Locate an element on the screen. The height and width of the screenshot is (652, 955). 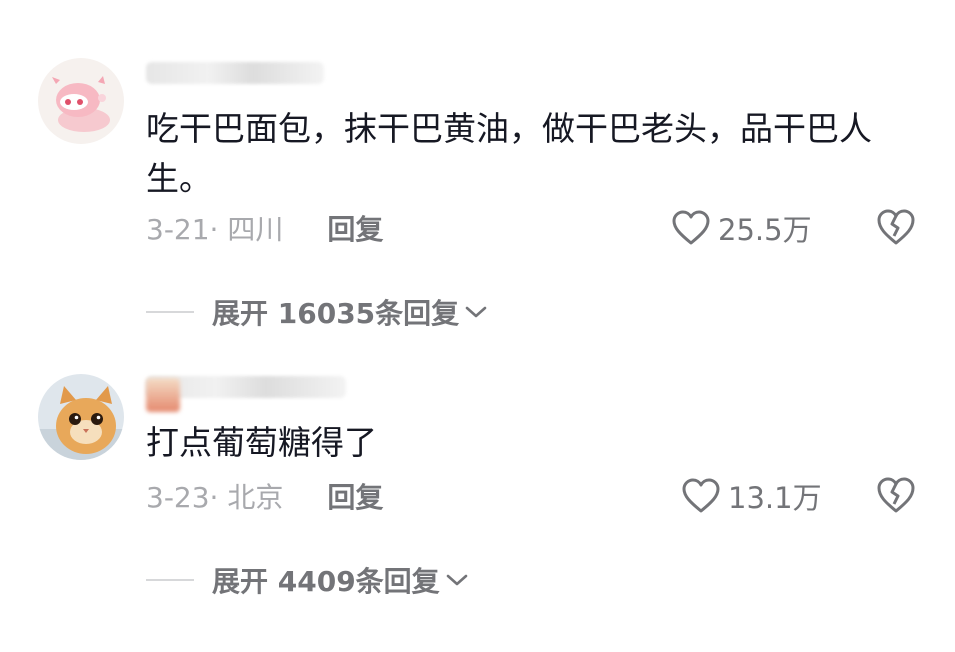
comment-meta: 3-21· 四川 回复 is located at coordinates (264, 228).